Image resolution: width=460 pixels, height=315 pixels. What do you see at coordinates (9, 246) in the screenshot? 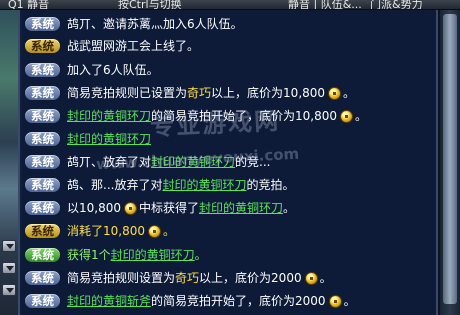
I see `chat-scroll-down-icon` at bounding box center [9, 246].